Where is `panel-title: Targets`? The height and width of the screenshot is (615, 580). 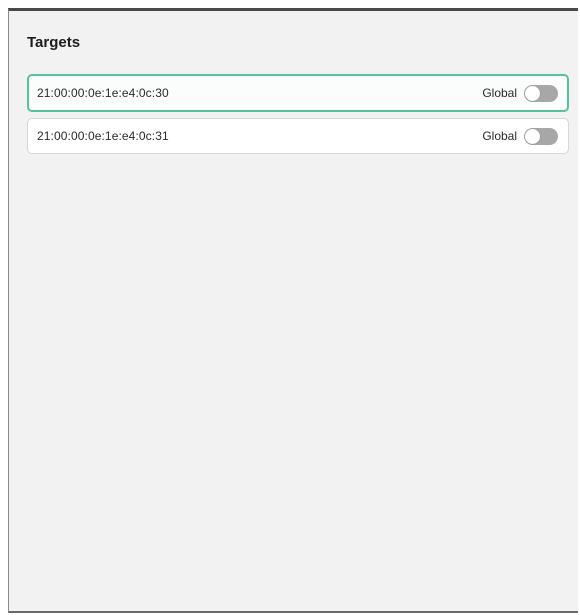 panel-title: Targets is located at coordinates (54, 42).